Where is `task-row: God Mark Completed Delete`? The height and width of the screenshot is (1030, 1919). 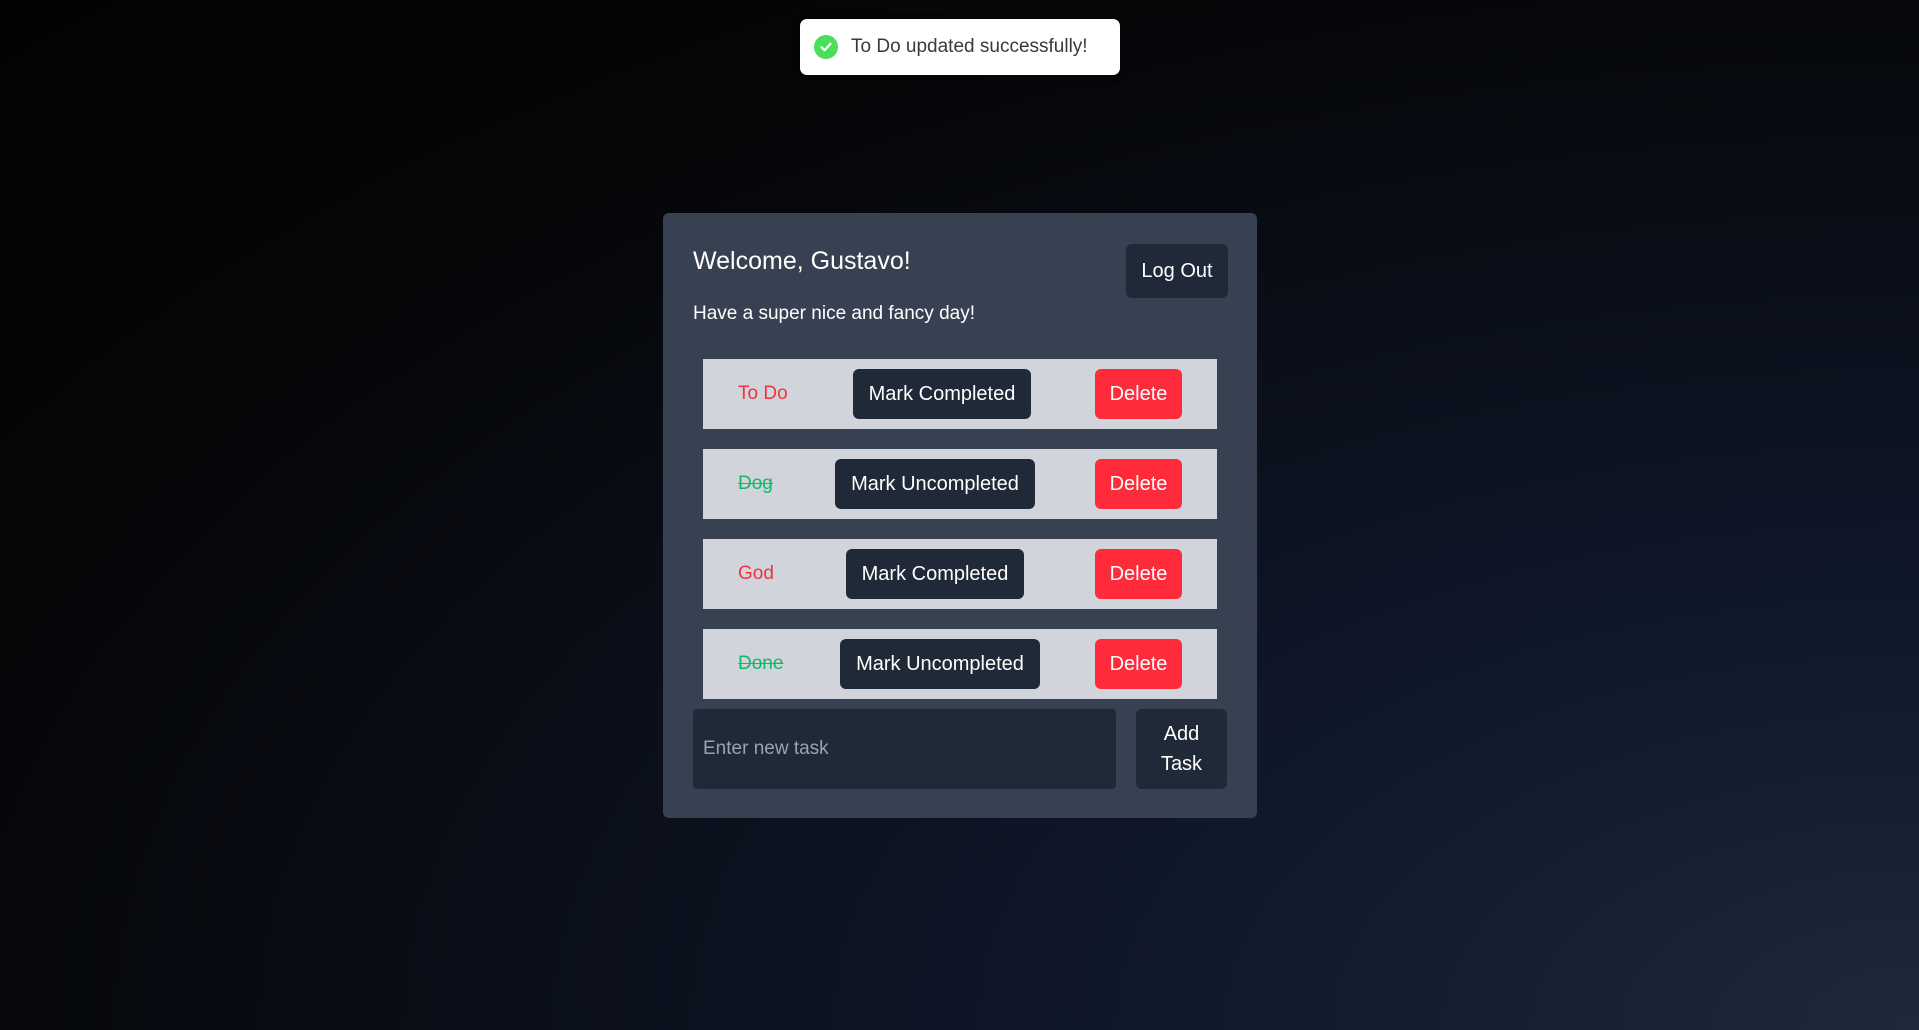 task-row: God Mark Completed Delete is located at coordinates (960, 574).